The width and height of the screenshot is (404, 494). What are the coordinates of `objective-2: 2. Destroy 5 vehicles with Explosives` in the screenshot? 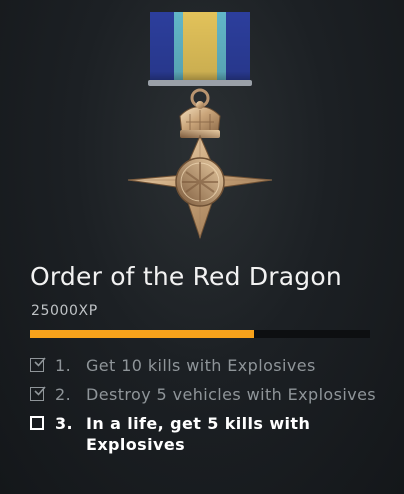 It's located at (205, 394).